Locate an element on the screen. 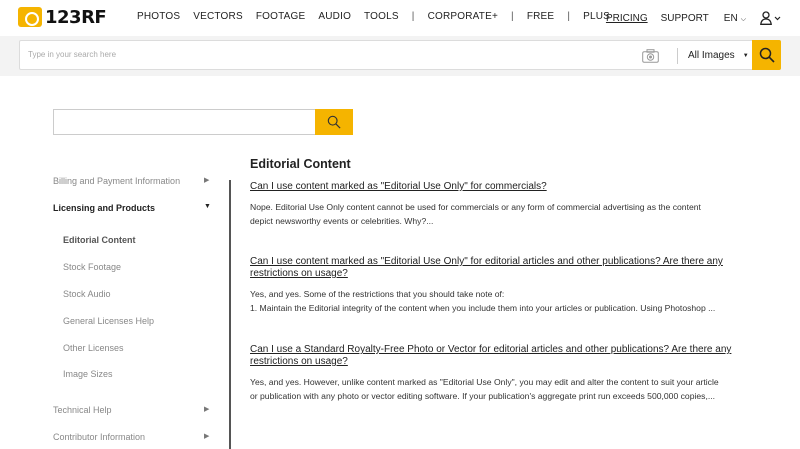  sidebar-item-technical-help: Technical Help ▶ is located at coordinates (133, 410).